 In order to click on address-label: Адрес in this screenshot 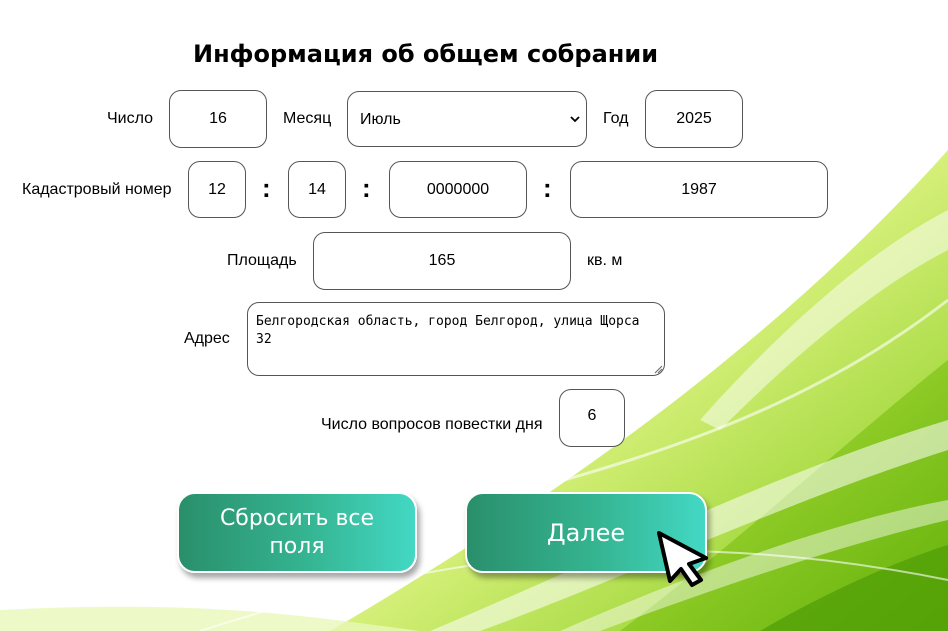, I will do `click(207, 338)`.